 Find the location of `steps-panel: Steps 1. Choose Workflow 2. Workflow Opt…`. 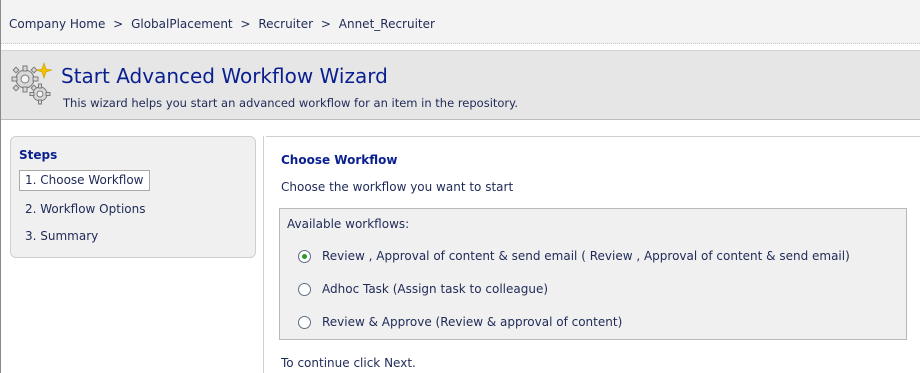

steps-panel: Steps 1. Choose Workflow 2. Workflow Opt… is located at coordinates (133, 197).